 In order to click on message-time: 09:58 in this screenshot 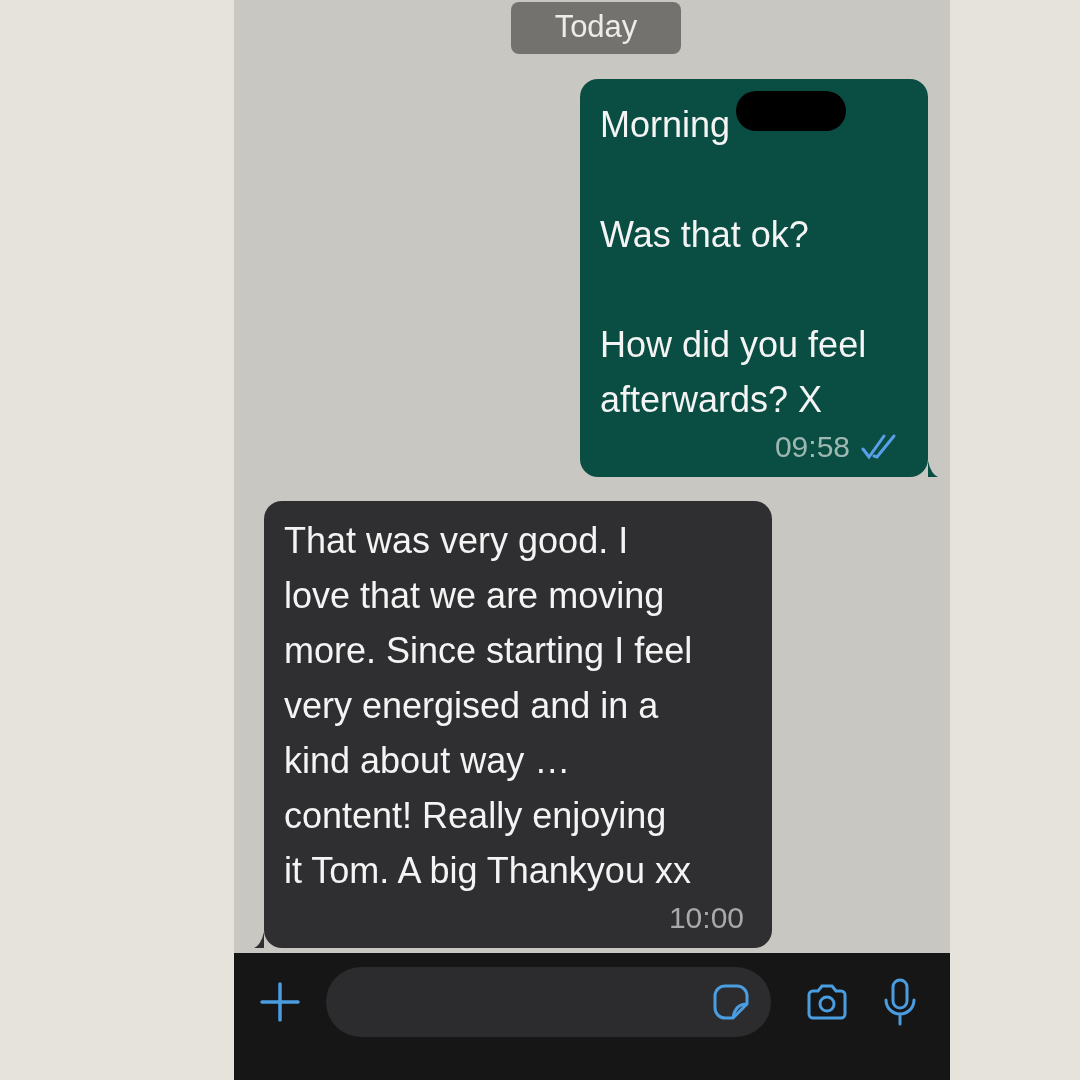, I will do `click(812, 447)`.